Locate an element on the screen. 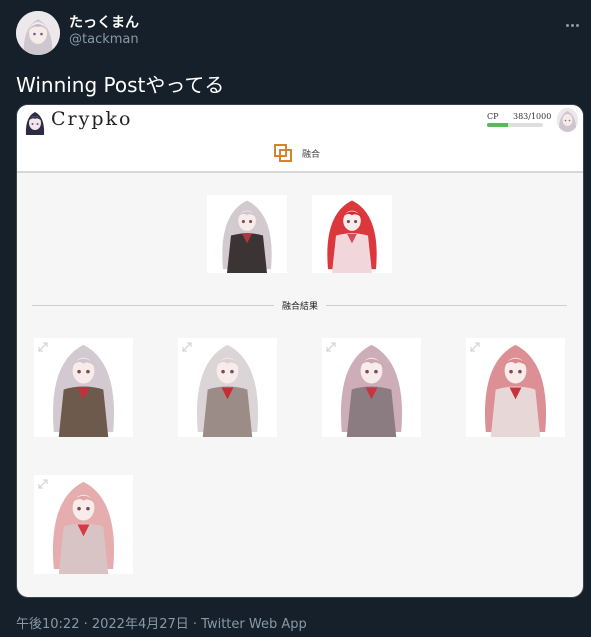  fusion-icon is located at coordinates (283, 153).